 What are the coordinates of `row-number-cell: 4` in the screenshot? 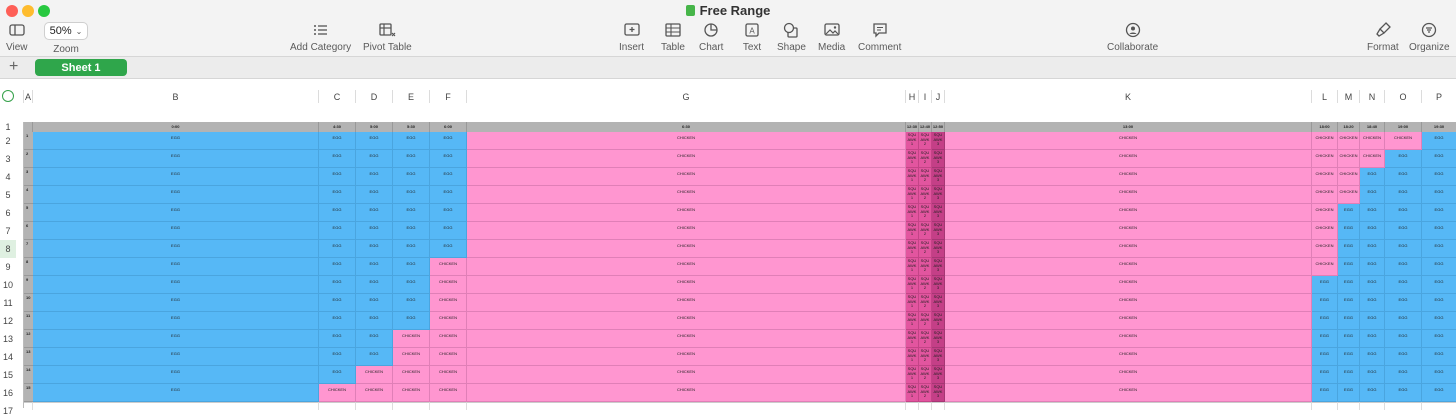 It's located at (28, 195).